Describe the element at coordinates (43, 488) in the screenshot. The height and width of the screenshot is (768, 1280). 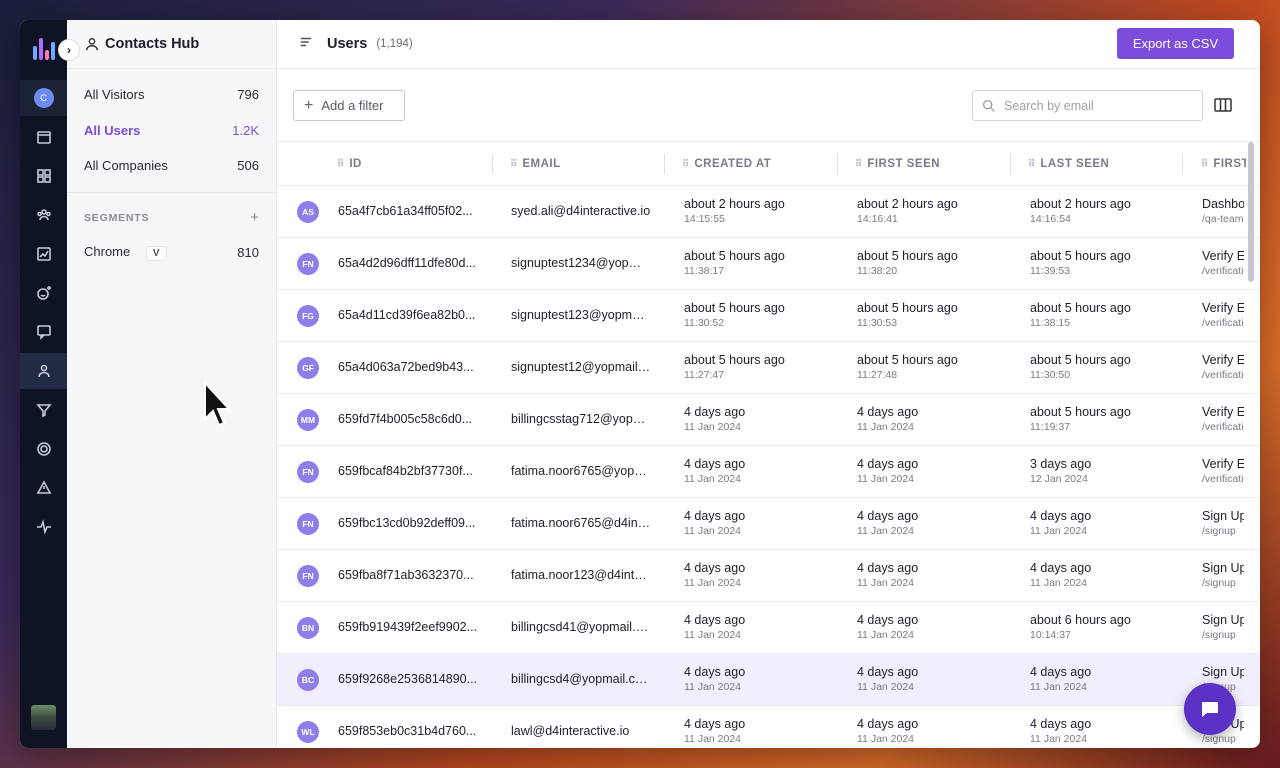
I see `rail-alerts` at that location.